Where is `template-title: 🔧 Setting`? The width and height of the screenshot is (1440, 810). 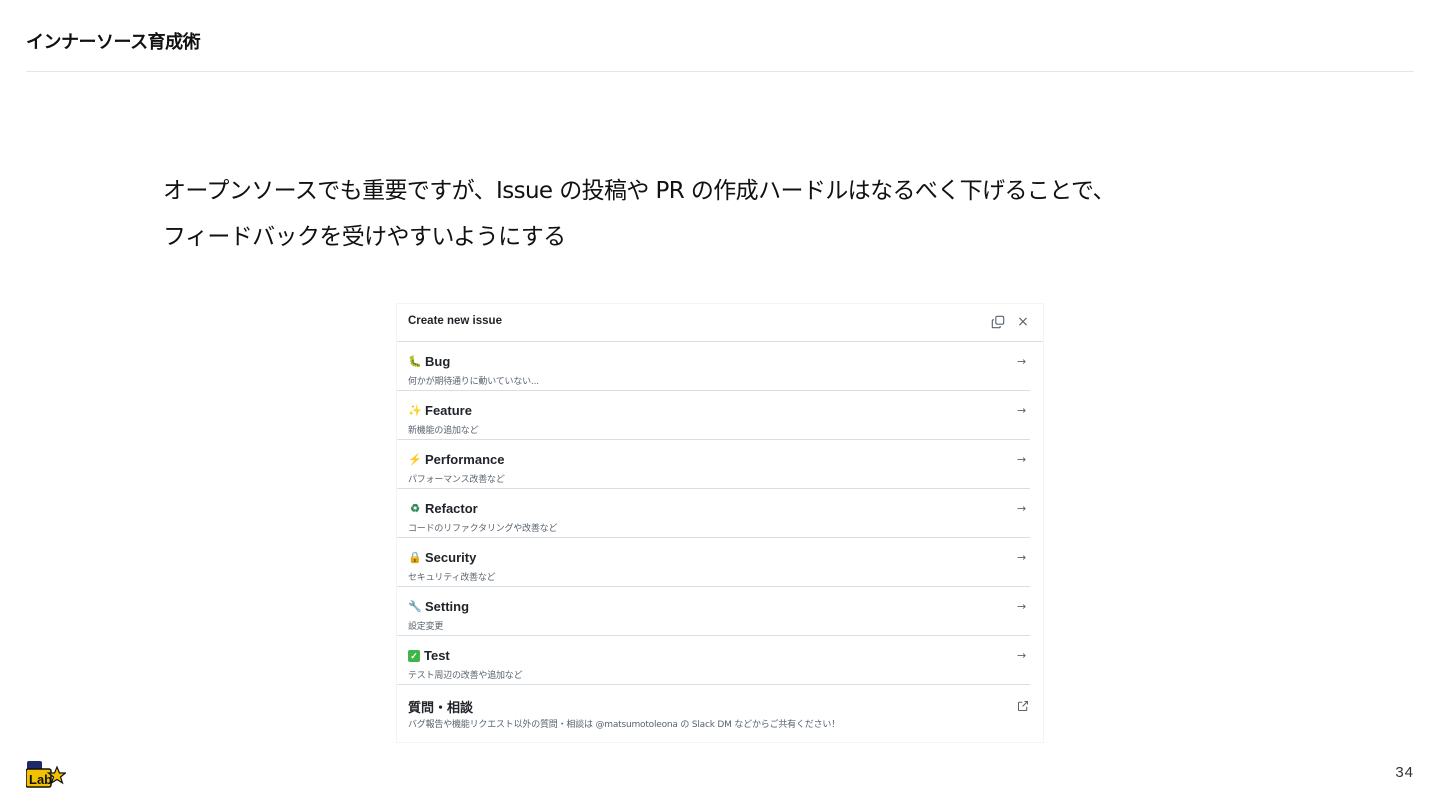
template-title: 🔧 Setting is located at coordinates (438, 606).